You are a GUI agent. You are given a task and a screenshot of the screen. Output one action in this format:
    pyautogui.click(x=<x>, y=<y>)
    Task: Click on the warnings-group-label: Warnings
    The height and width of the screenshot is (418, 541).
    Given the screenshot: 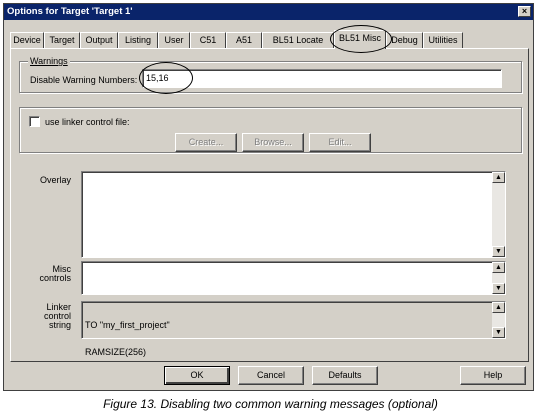 What is the action you would take?
    pyautogui.click(x=49, y=61)
    